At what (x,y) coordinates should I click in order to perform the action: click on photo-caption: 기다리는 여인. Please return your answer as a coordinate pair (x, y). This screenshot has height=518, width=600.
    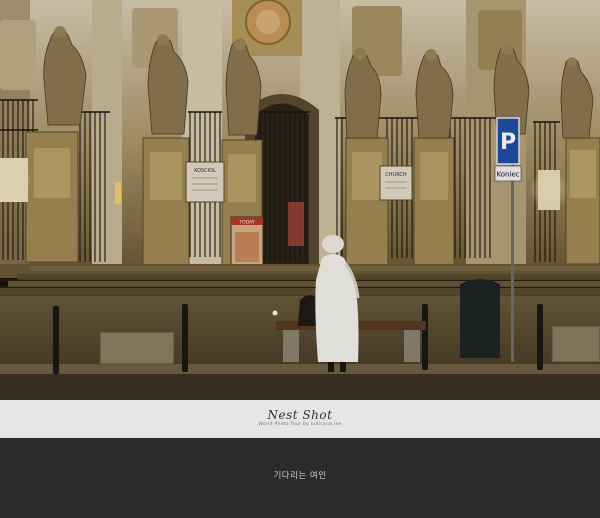
    Looking at the image, I should click on (300, 476).